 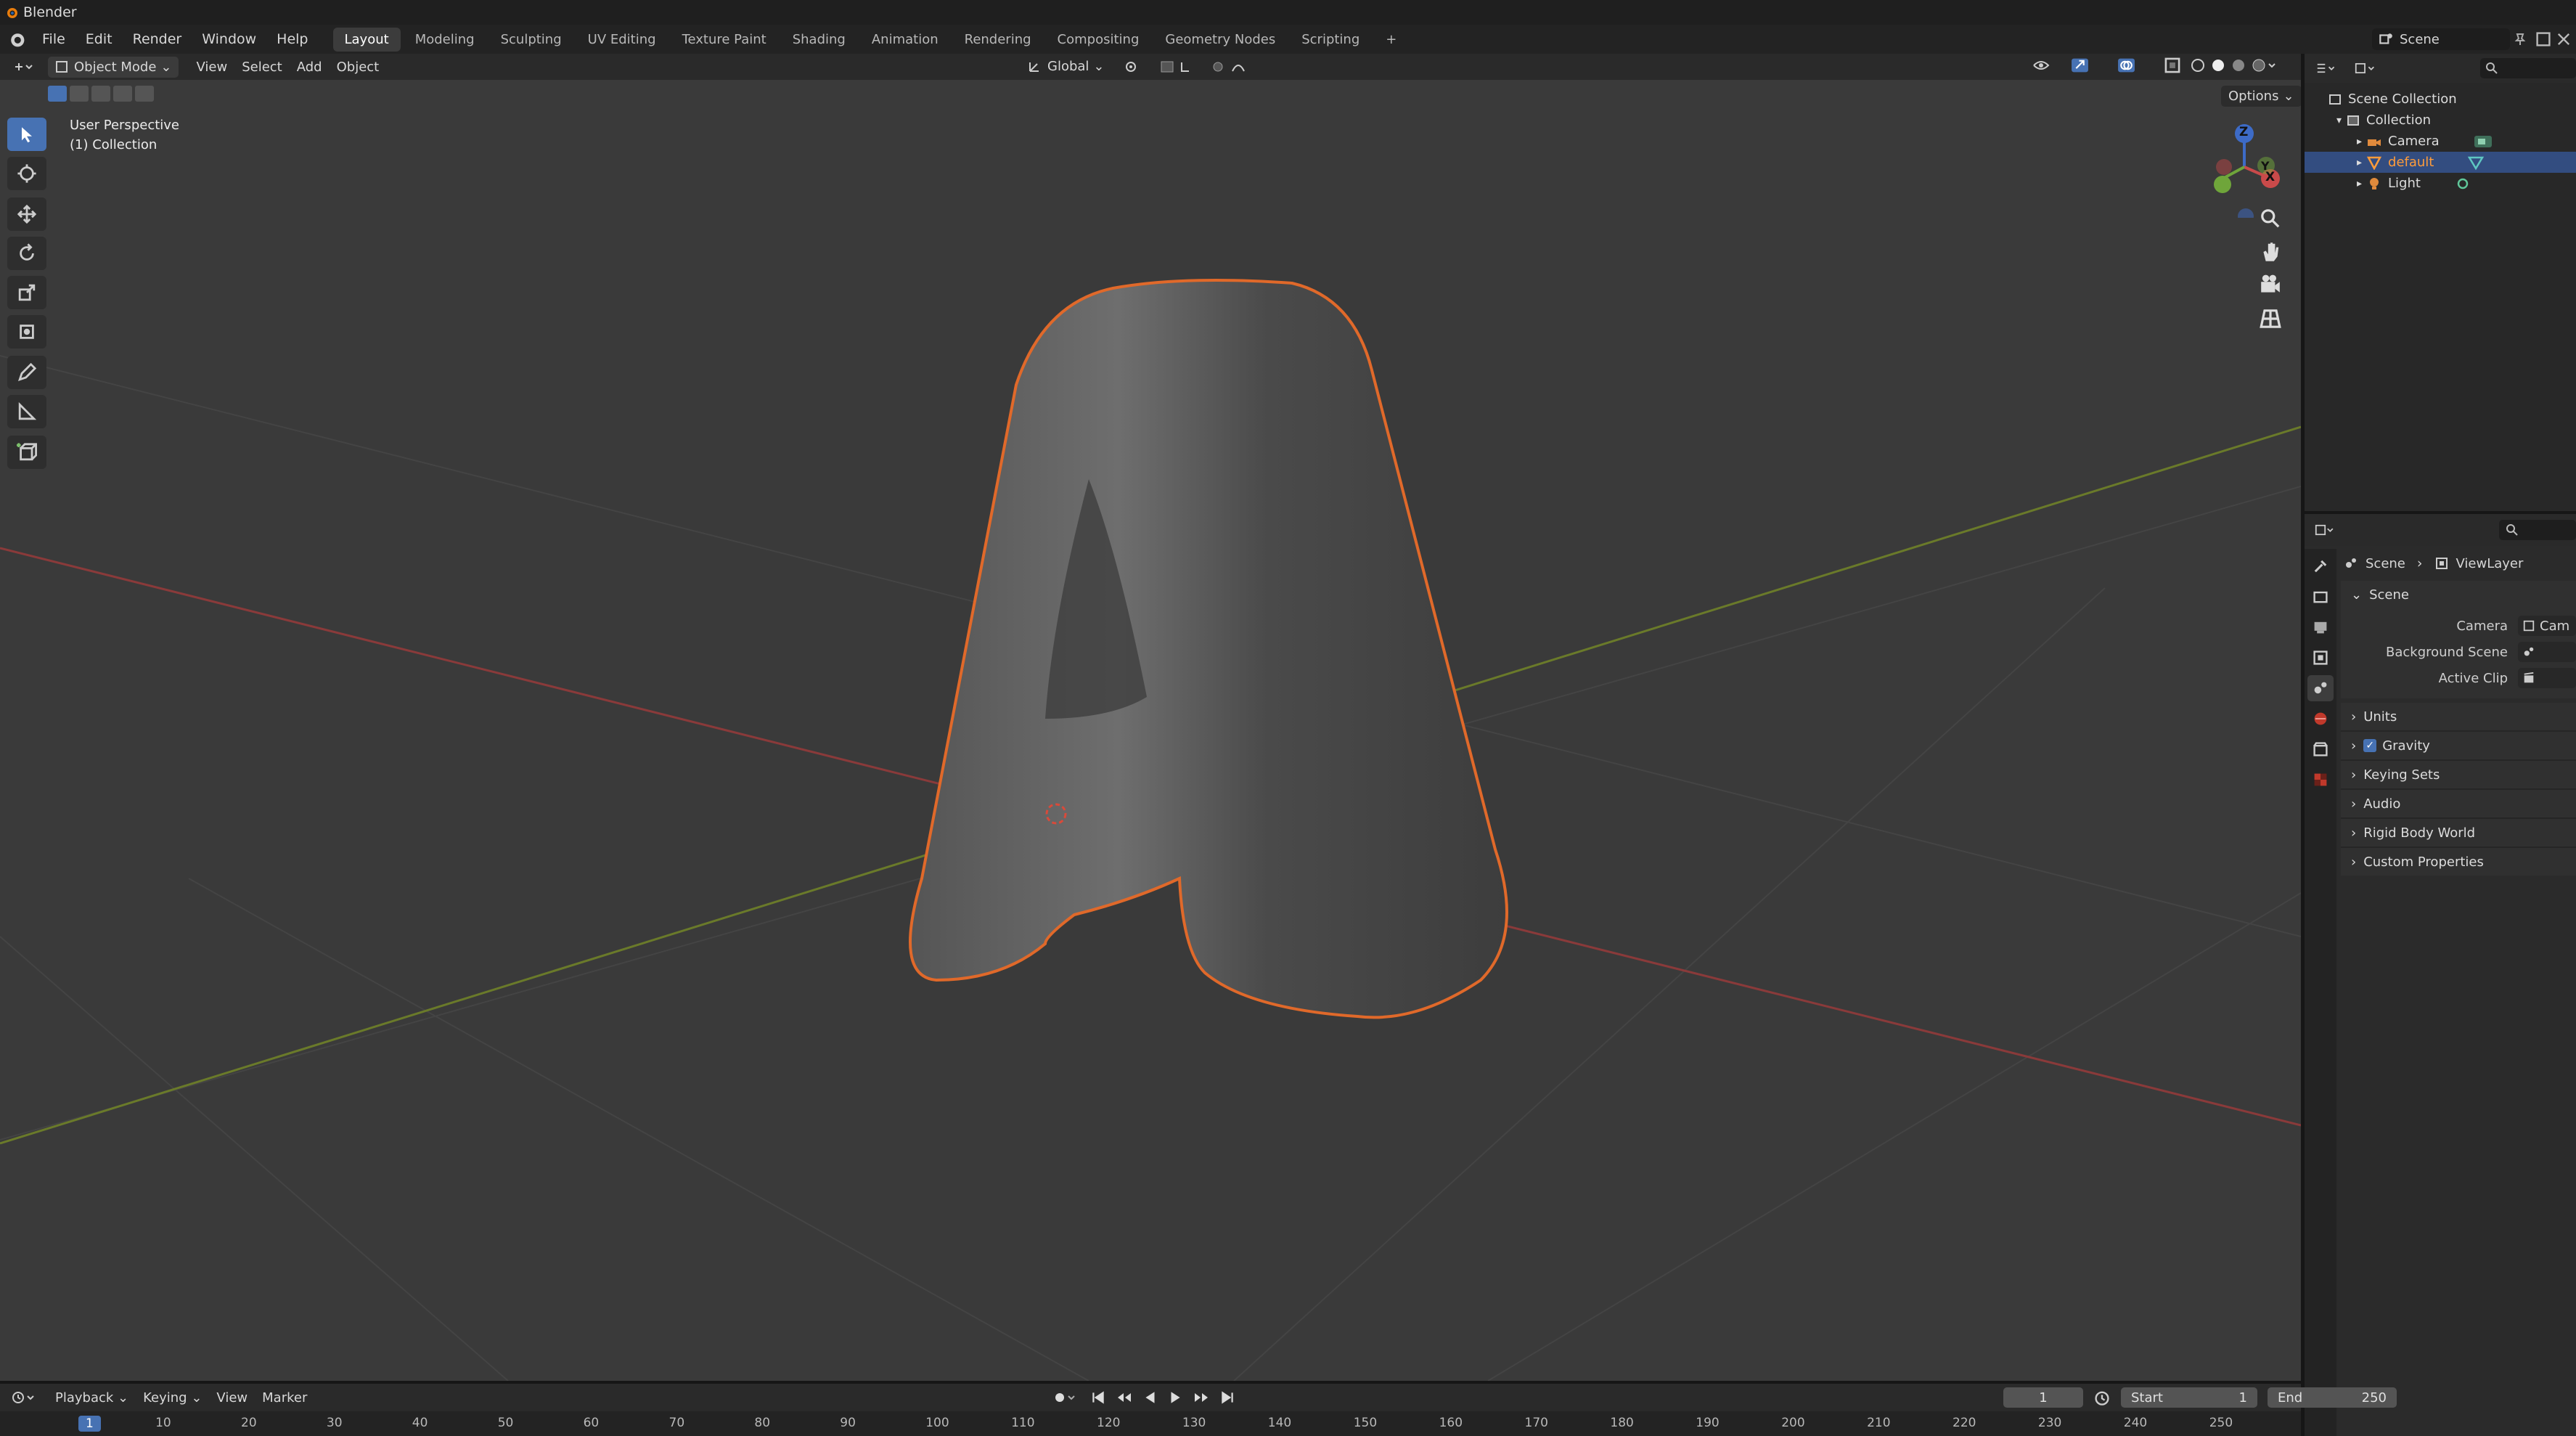 What do you see at coordinates (2047, 65) in the screenshot?
I see `visibility-icon` at bounding box center [2047, 65].